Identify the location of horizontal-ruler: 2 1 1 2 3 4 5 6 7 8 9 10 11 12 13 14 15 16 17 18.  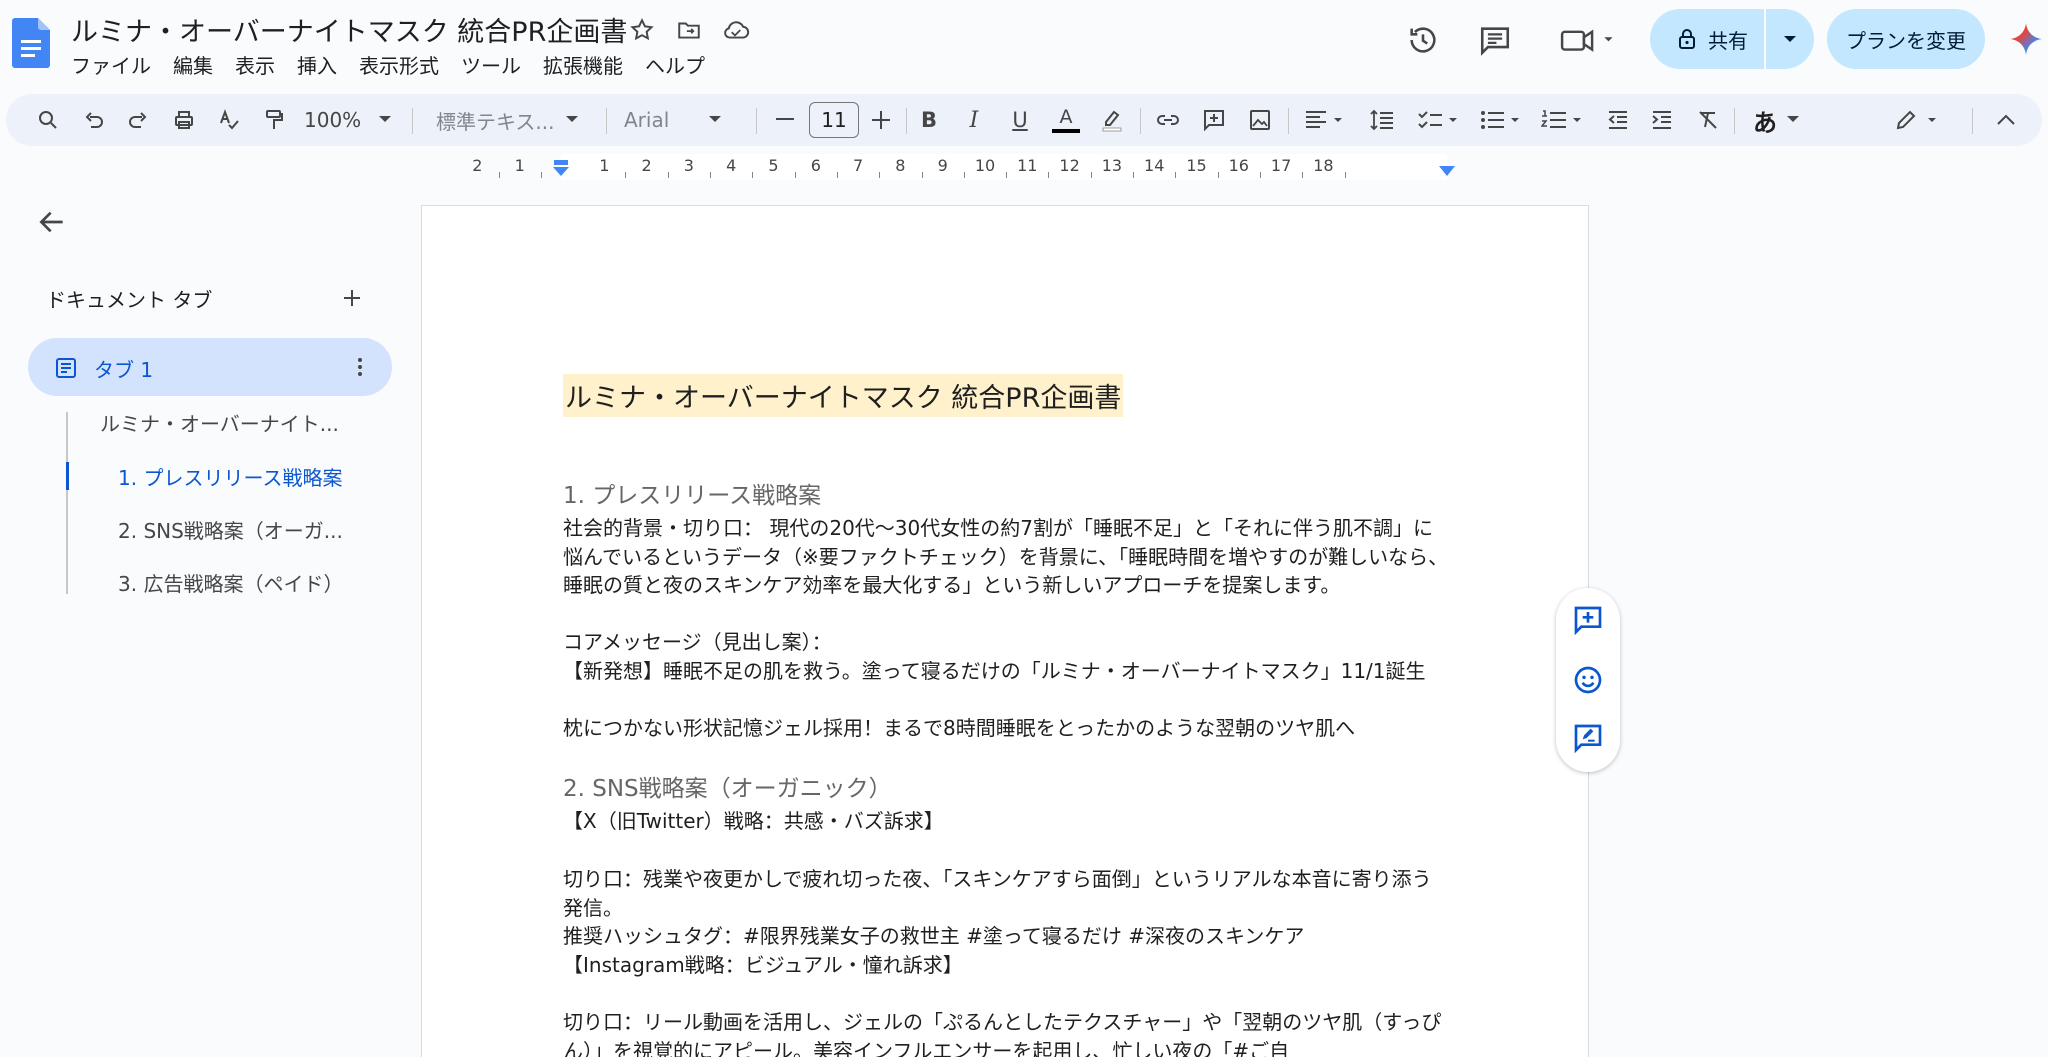
(1005, 167).